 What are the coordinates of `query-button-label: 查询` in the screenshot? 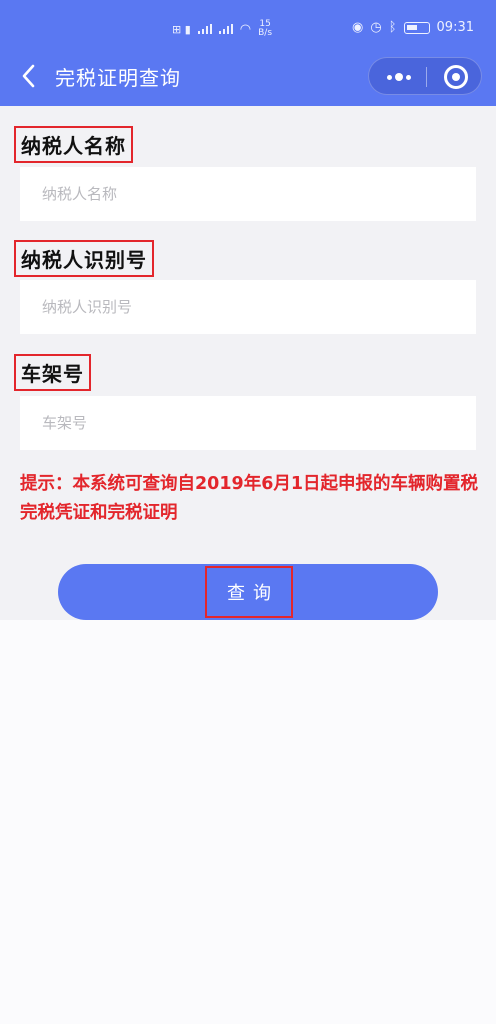 It's located at (249, 592).